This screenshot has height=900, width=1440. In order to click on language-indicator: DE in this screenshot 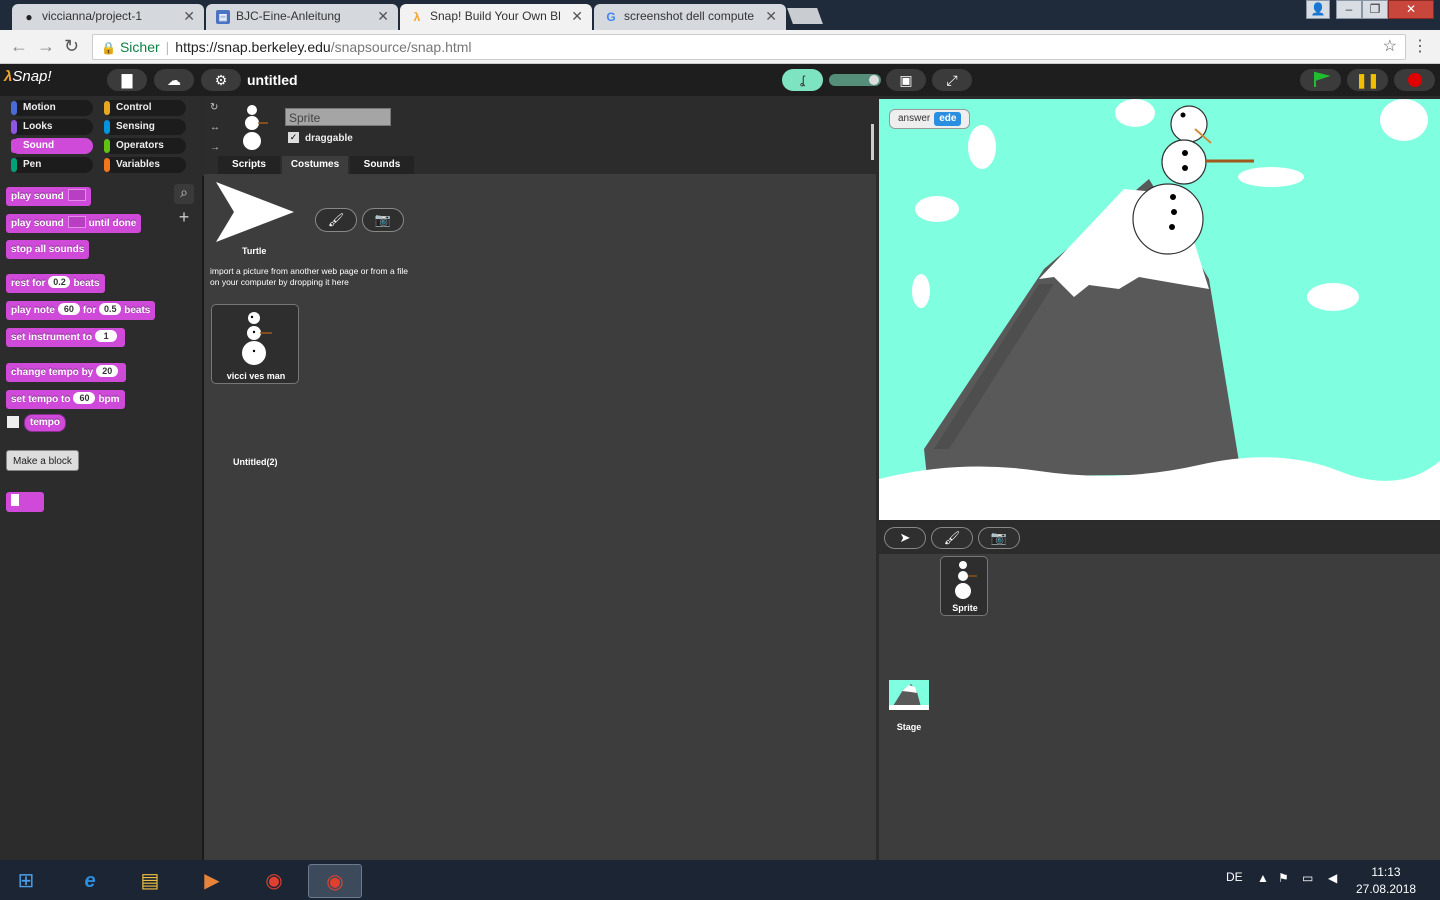, I will do `click(1234, 877)`.